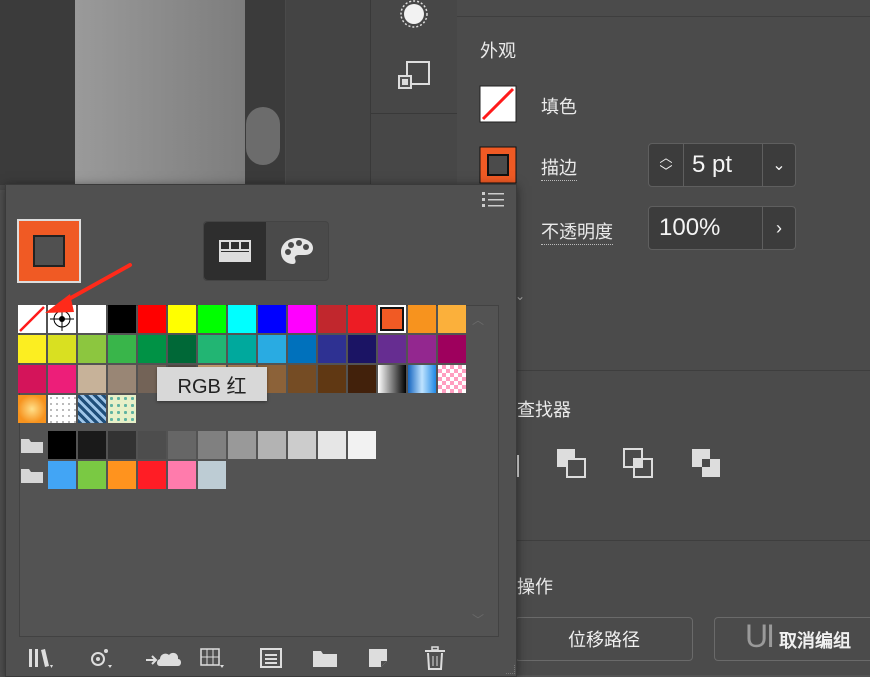  I want to click on ungroup-button: UI 取消编组, so click(792, 639).